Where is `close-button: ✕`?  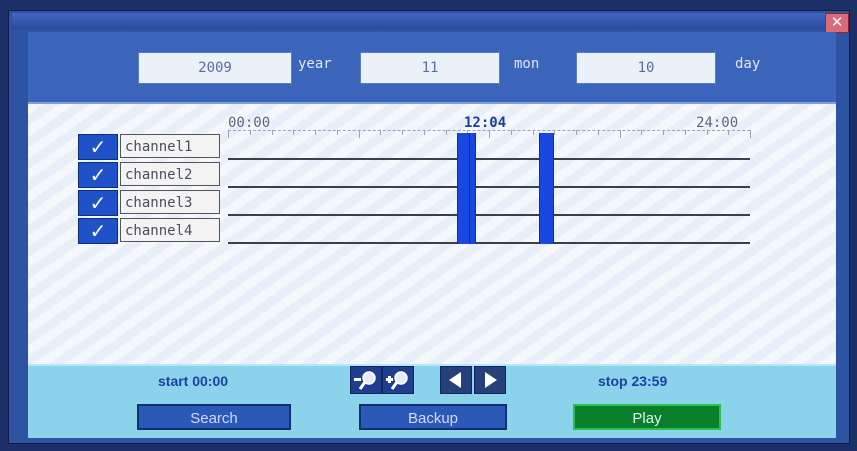 close-button: ✕ is located at coordinates (837, 23).